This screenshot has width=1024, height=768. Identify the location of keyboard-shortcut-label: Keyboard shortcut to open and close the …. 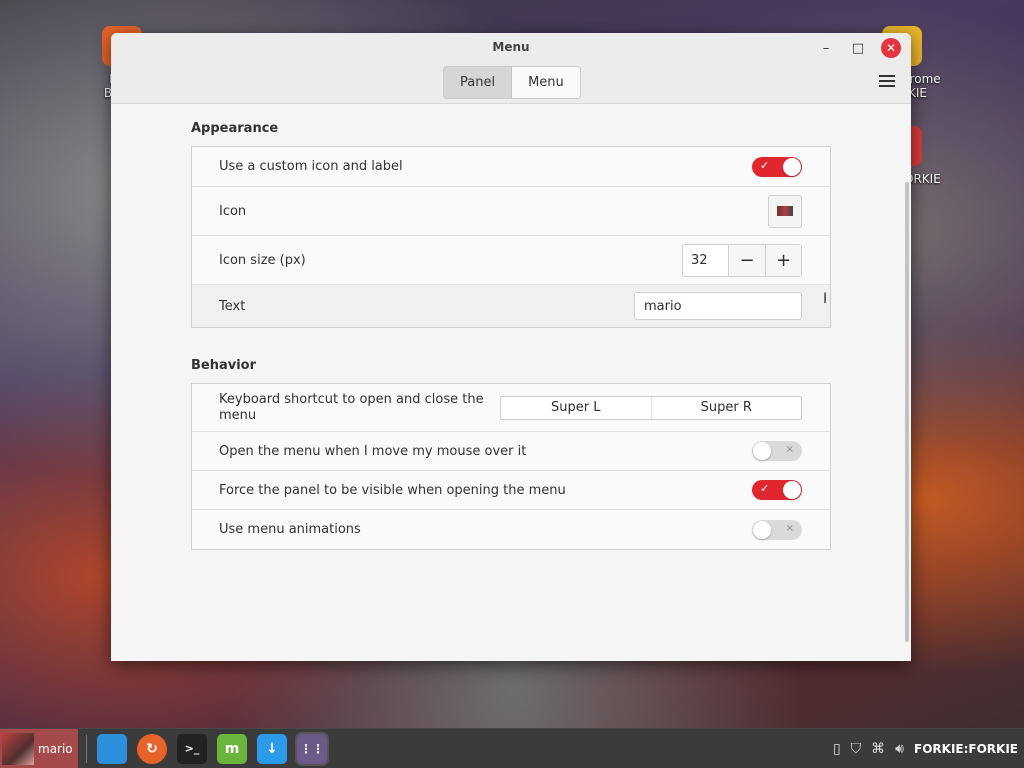
(351, 408).